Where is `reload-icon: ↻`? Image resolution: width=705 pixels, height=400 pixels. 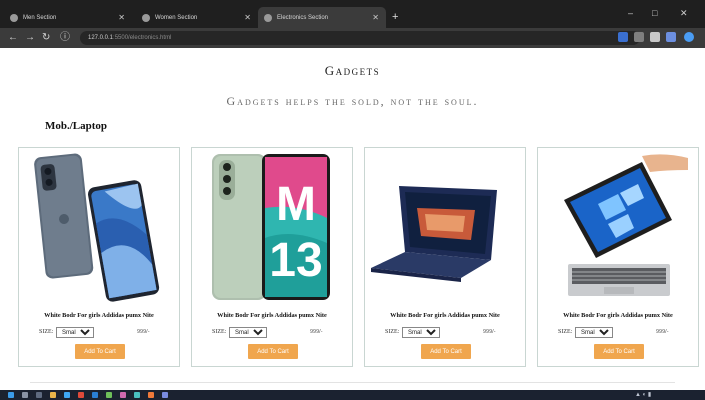
reload-icon: ↻ is located at coordinates (46, 38).